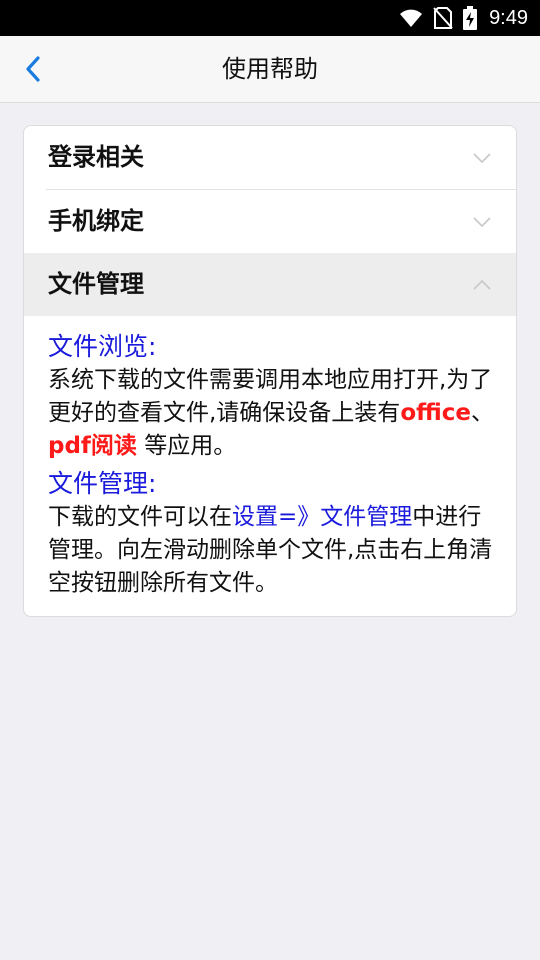  Describe the element at coordinates (482, 284) in the screenshot. I see `chevron-up-icon` at that location.